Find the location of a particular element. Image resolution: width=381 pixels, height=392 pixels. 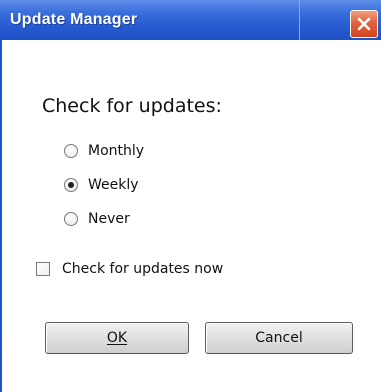

title-bar-divider is located at coordinates (299, 20).